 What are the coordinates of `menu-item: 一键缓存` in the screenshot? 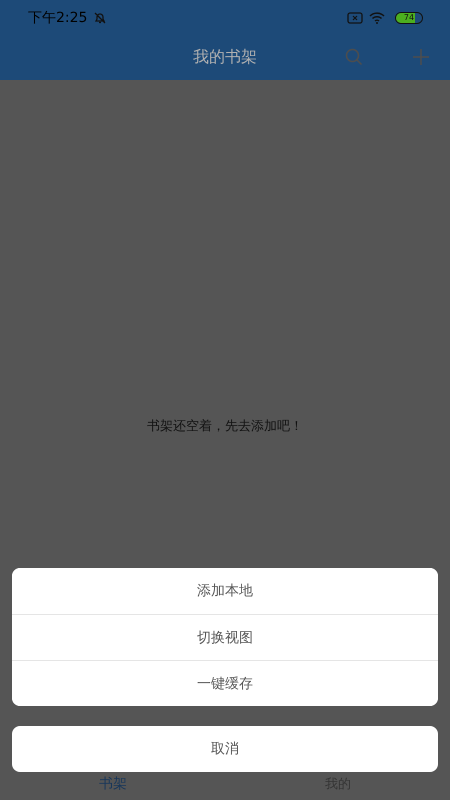 It's located at (225, 683).